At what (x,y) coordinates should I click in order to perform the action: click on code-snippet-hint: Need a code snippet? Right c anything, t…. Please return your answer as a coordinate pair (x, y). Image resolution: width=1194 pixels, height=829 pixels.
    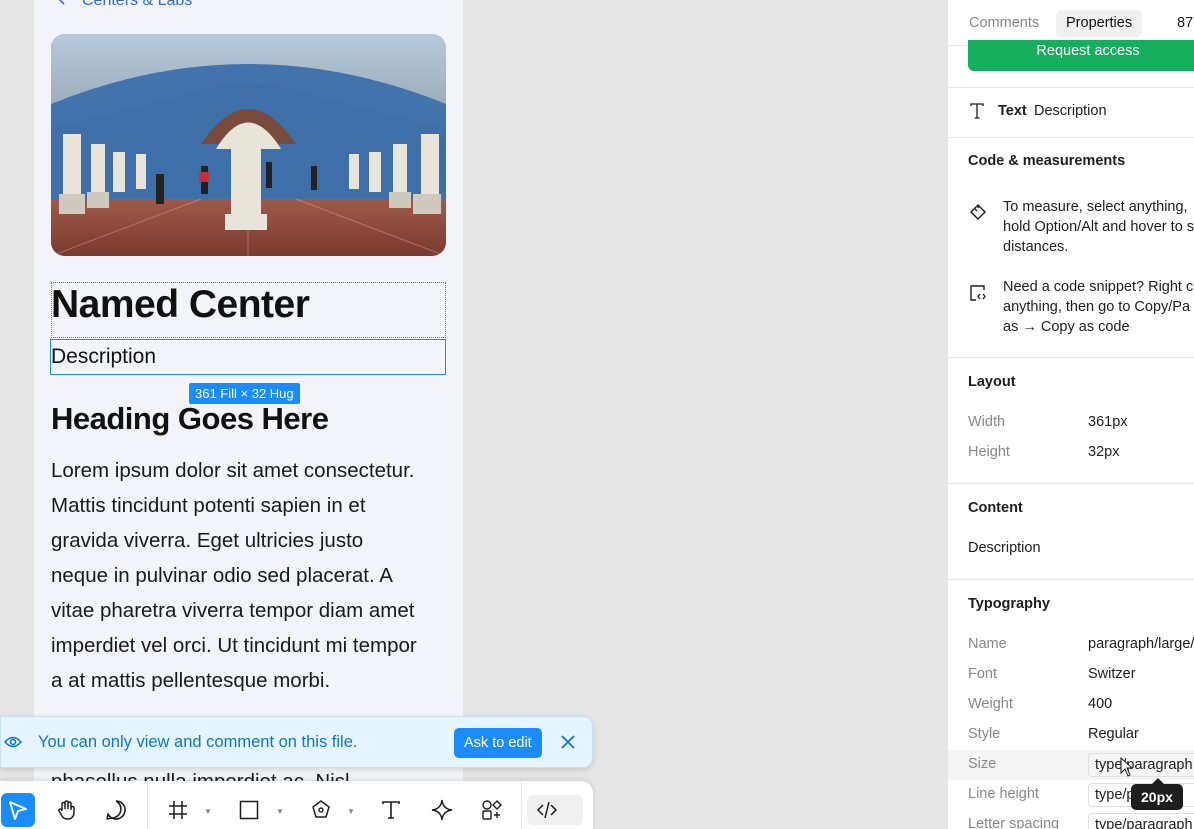
    Looking at the image, I should click on (1098, 307).